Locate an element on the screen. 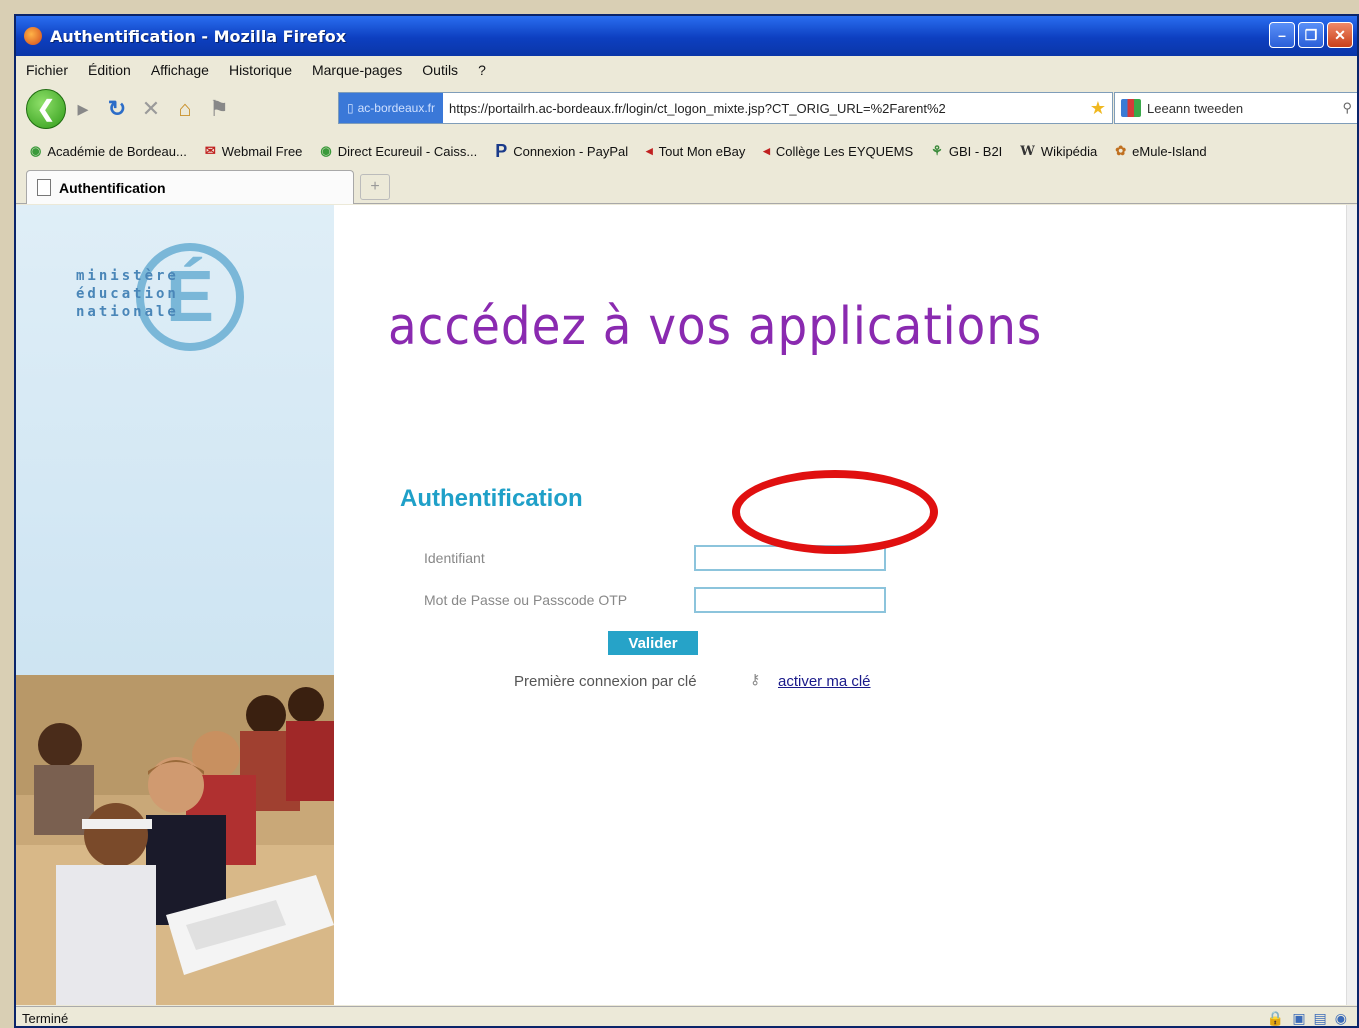  bookmark-item: ⚘ GBI - B2I is located at coordinates (966, 151).